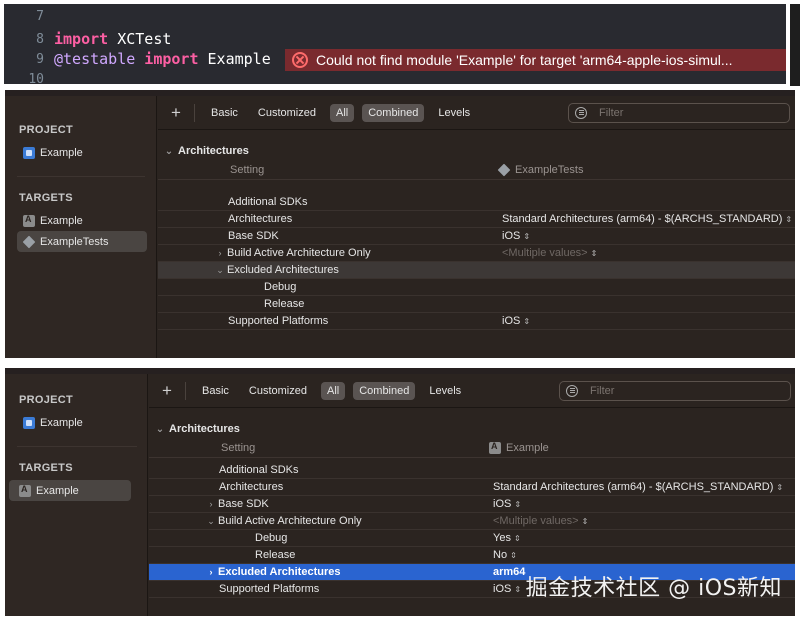  Describe the element at coordinates (476, 236) in the screenshot. I see `setting-row-base-sdk: Base SDK iOS ⇕` at that location.